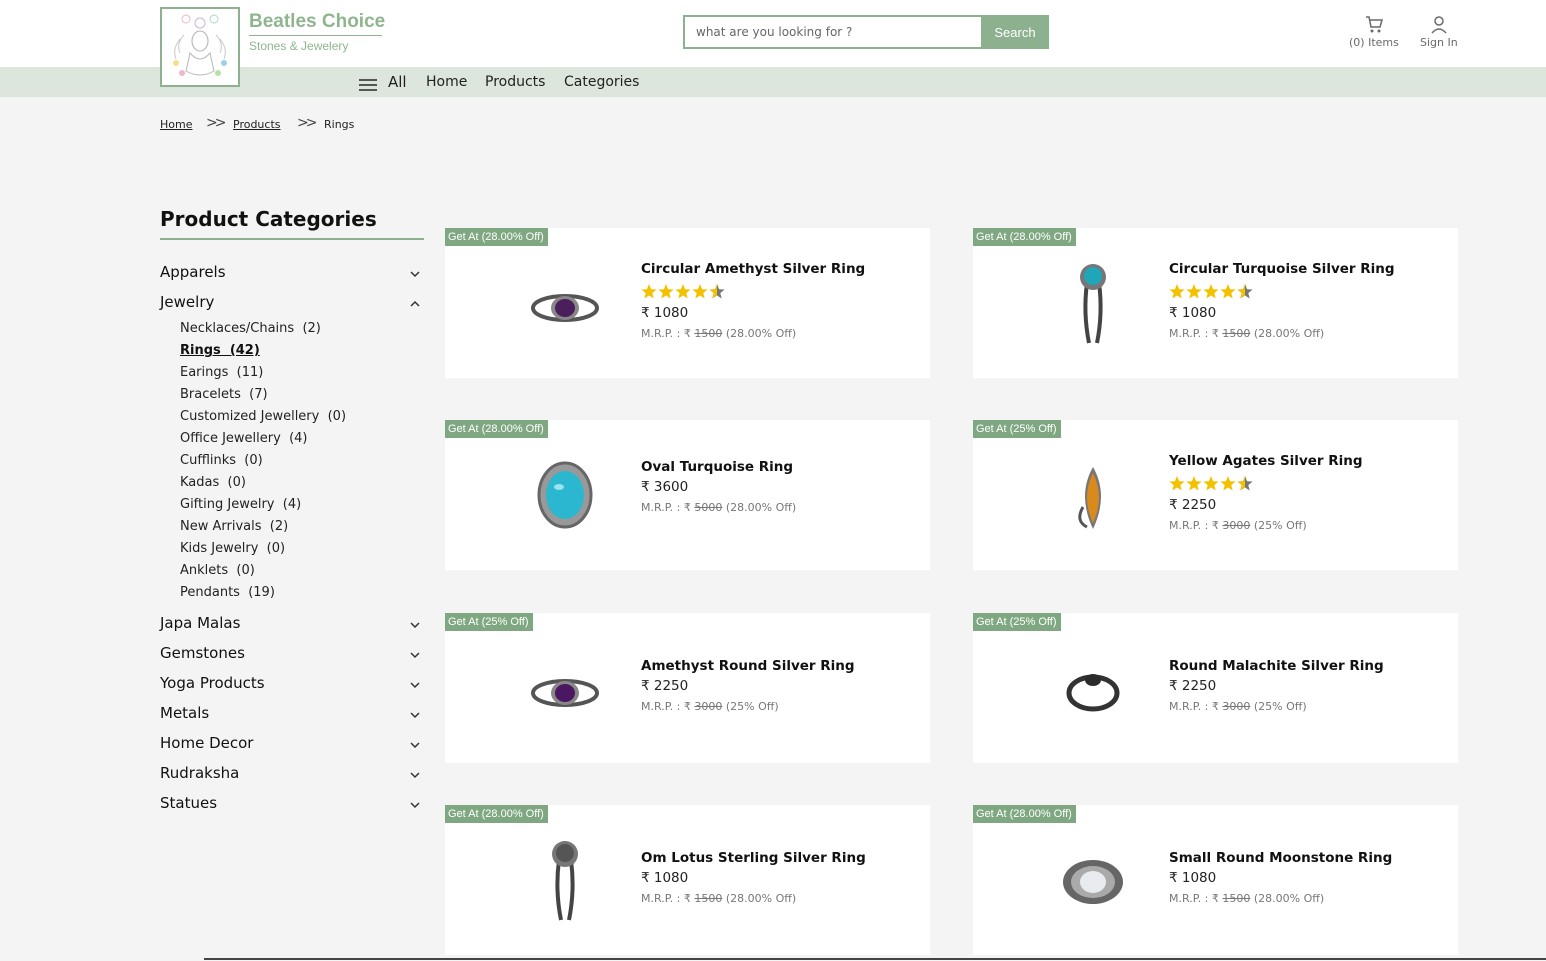 This screenshot has height=961, width=1546. Describe the element at coordinates (292, 804) in the screenshot. I see `category-statues: Statues` at that location.